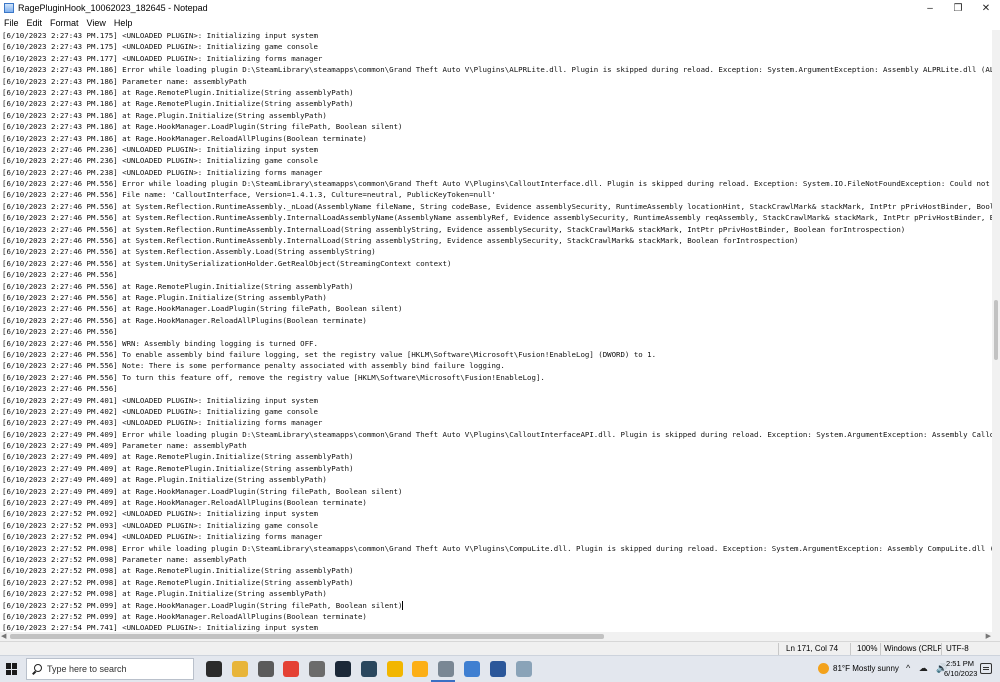  Describe the element at coordinates (524, 669) in the screenshot. I see `app-icon` at that location.